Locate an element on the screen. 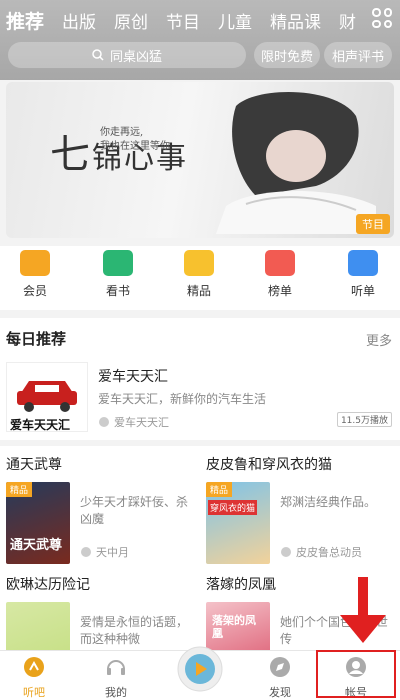  headphone-icon is located at coordinates (116, 667).